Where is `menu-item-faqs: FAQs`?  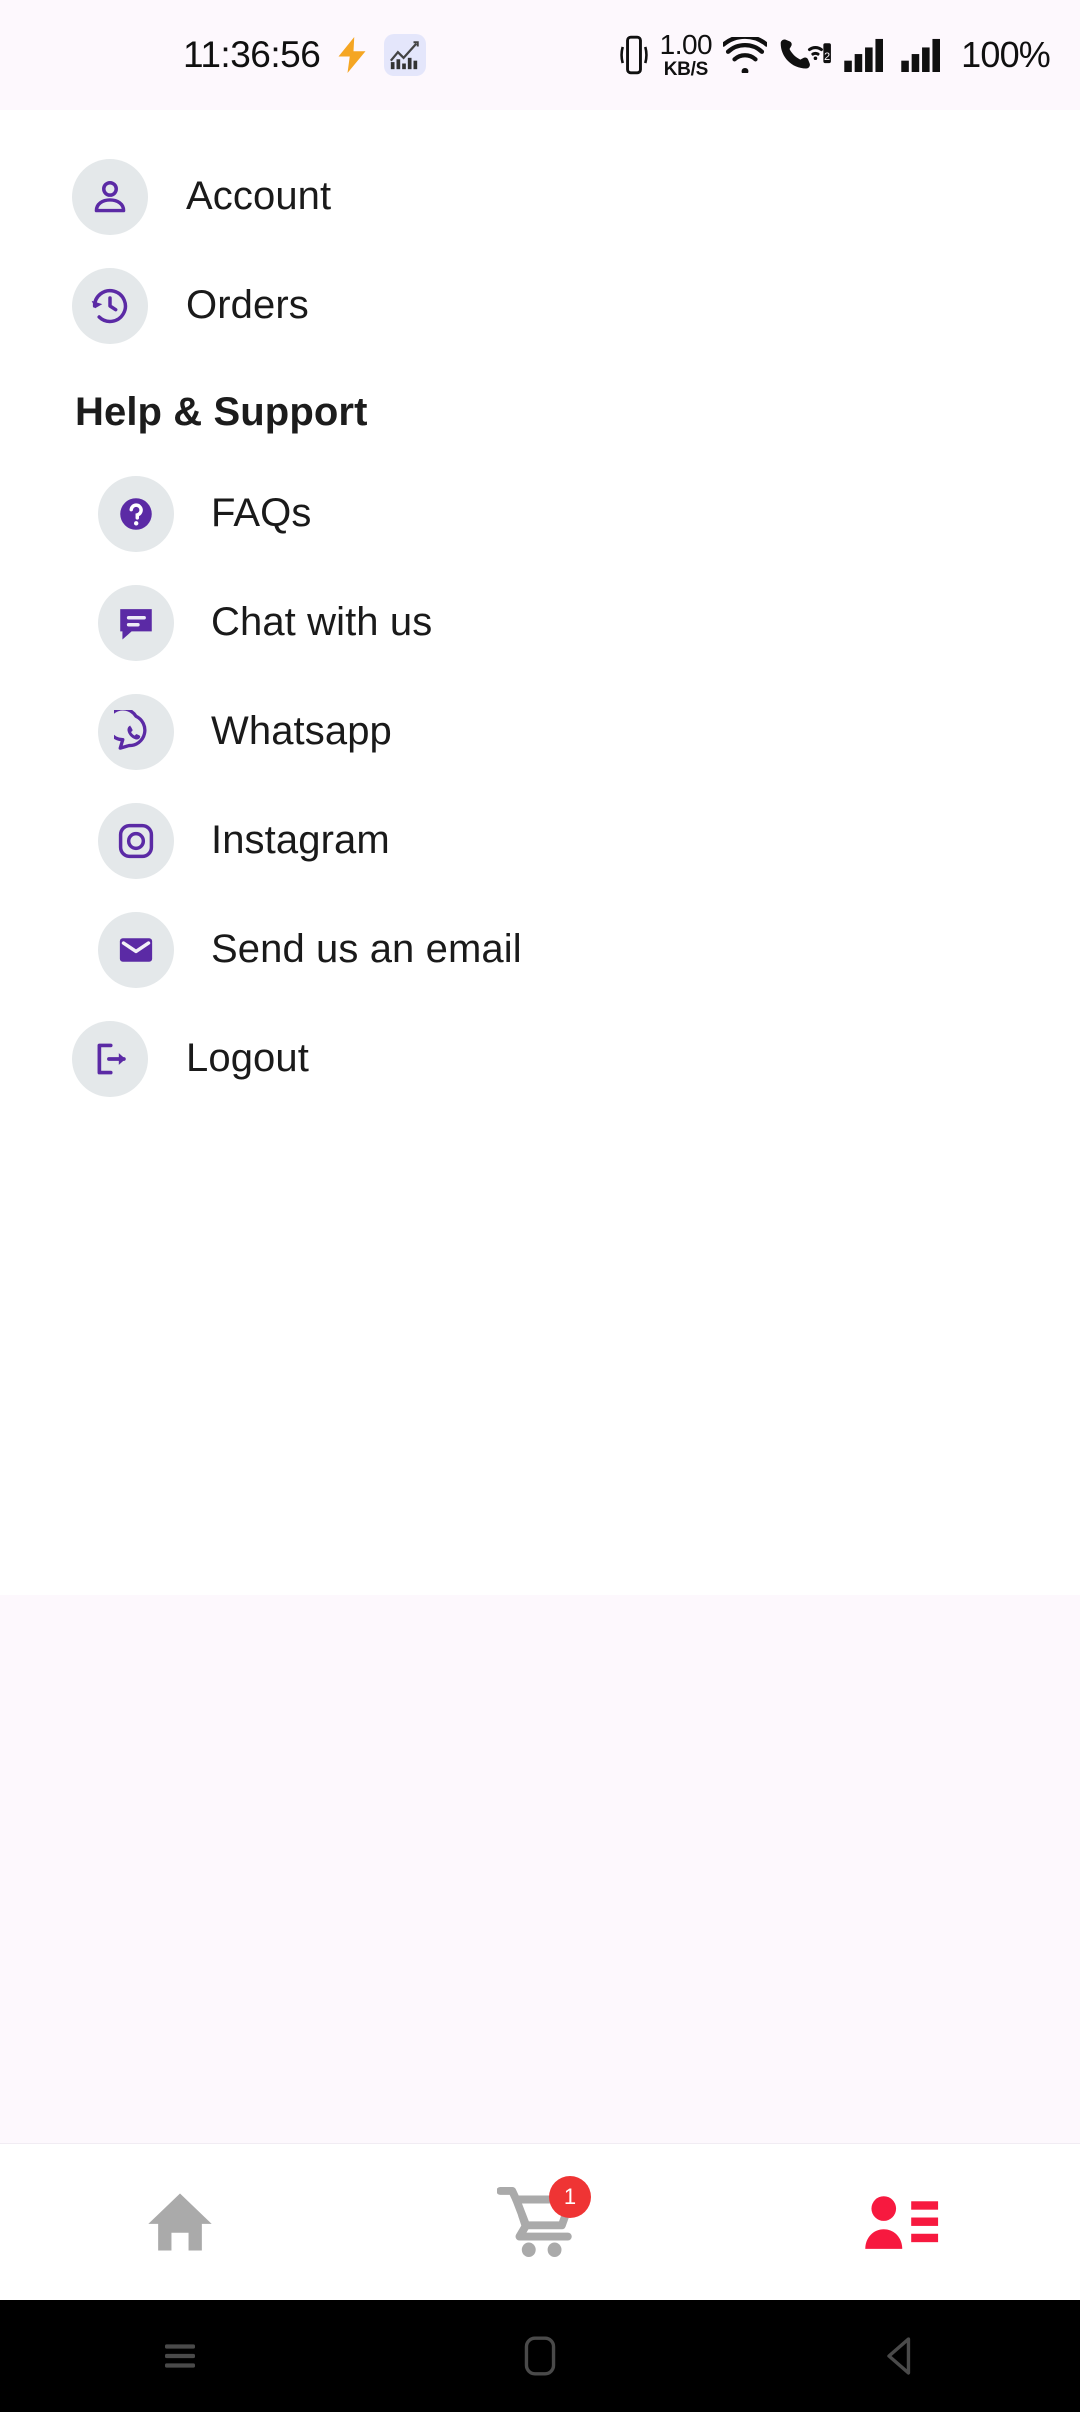
menu-item-faqs: FAQs is located at coordinates (540, 513).